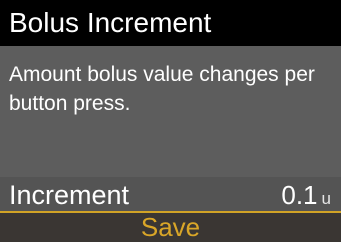  Describe the element at coordinates (326, 198) in the screenshot. I see `increment-unit: u` at that location.